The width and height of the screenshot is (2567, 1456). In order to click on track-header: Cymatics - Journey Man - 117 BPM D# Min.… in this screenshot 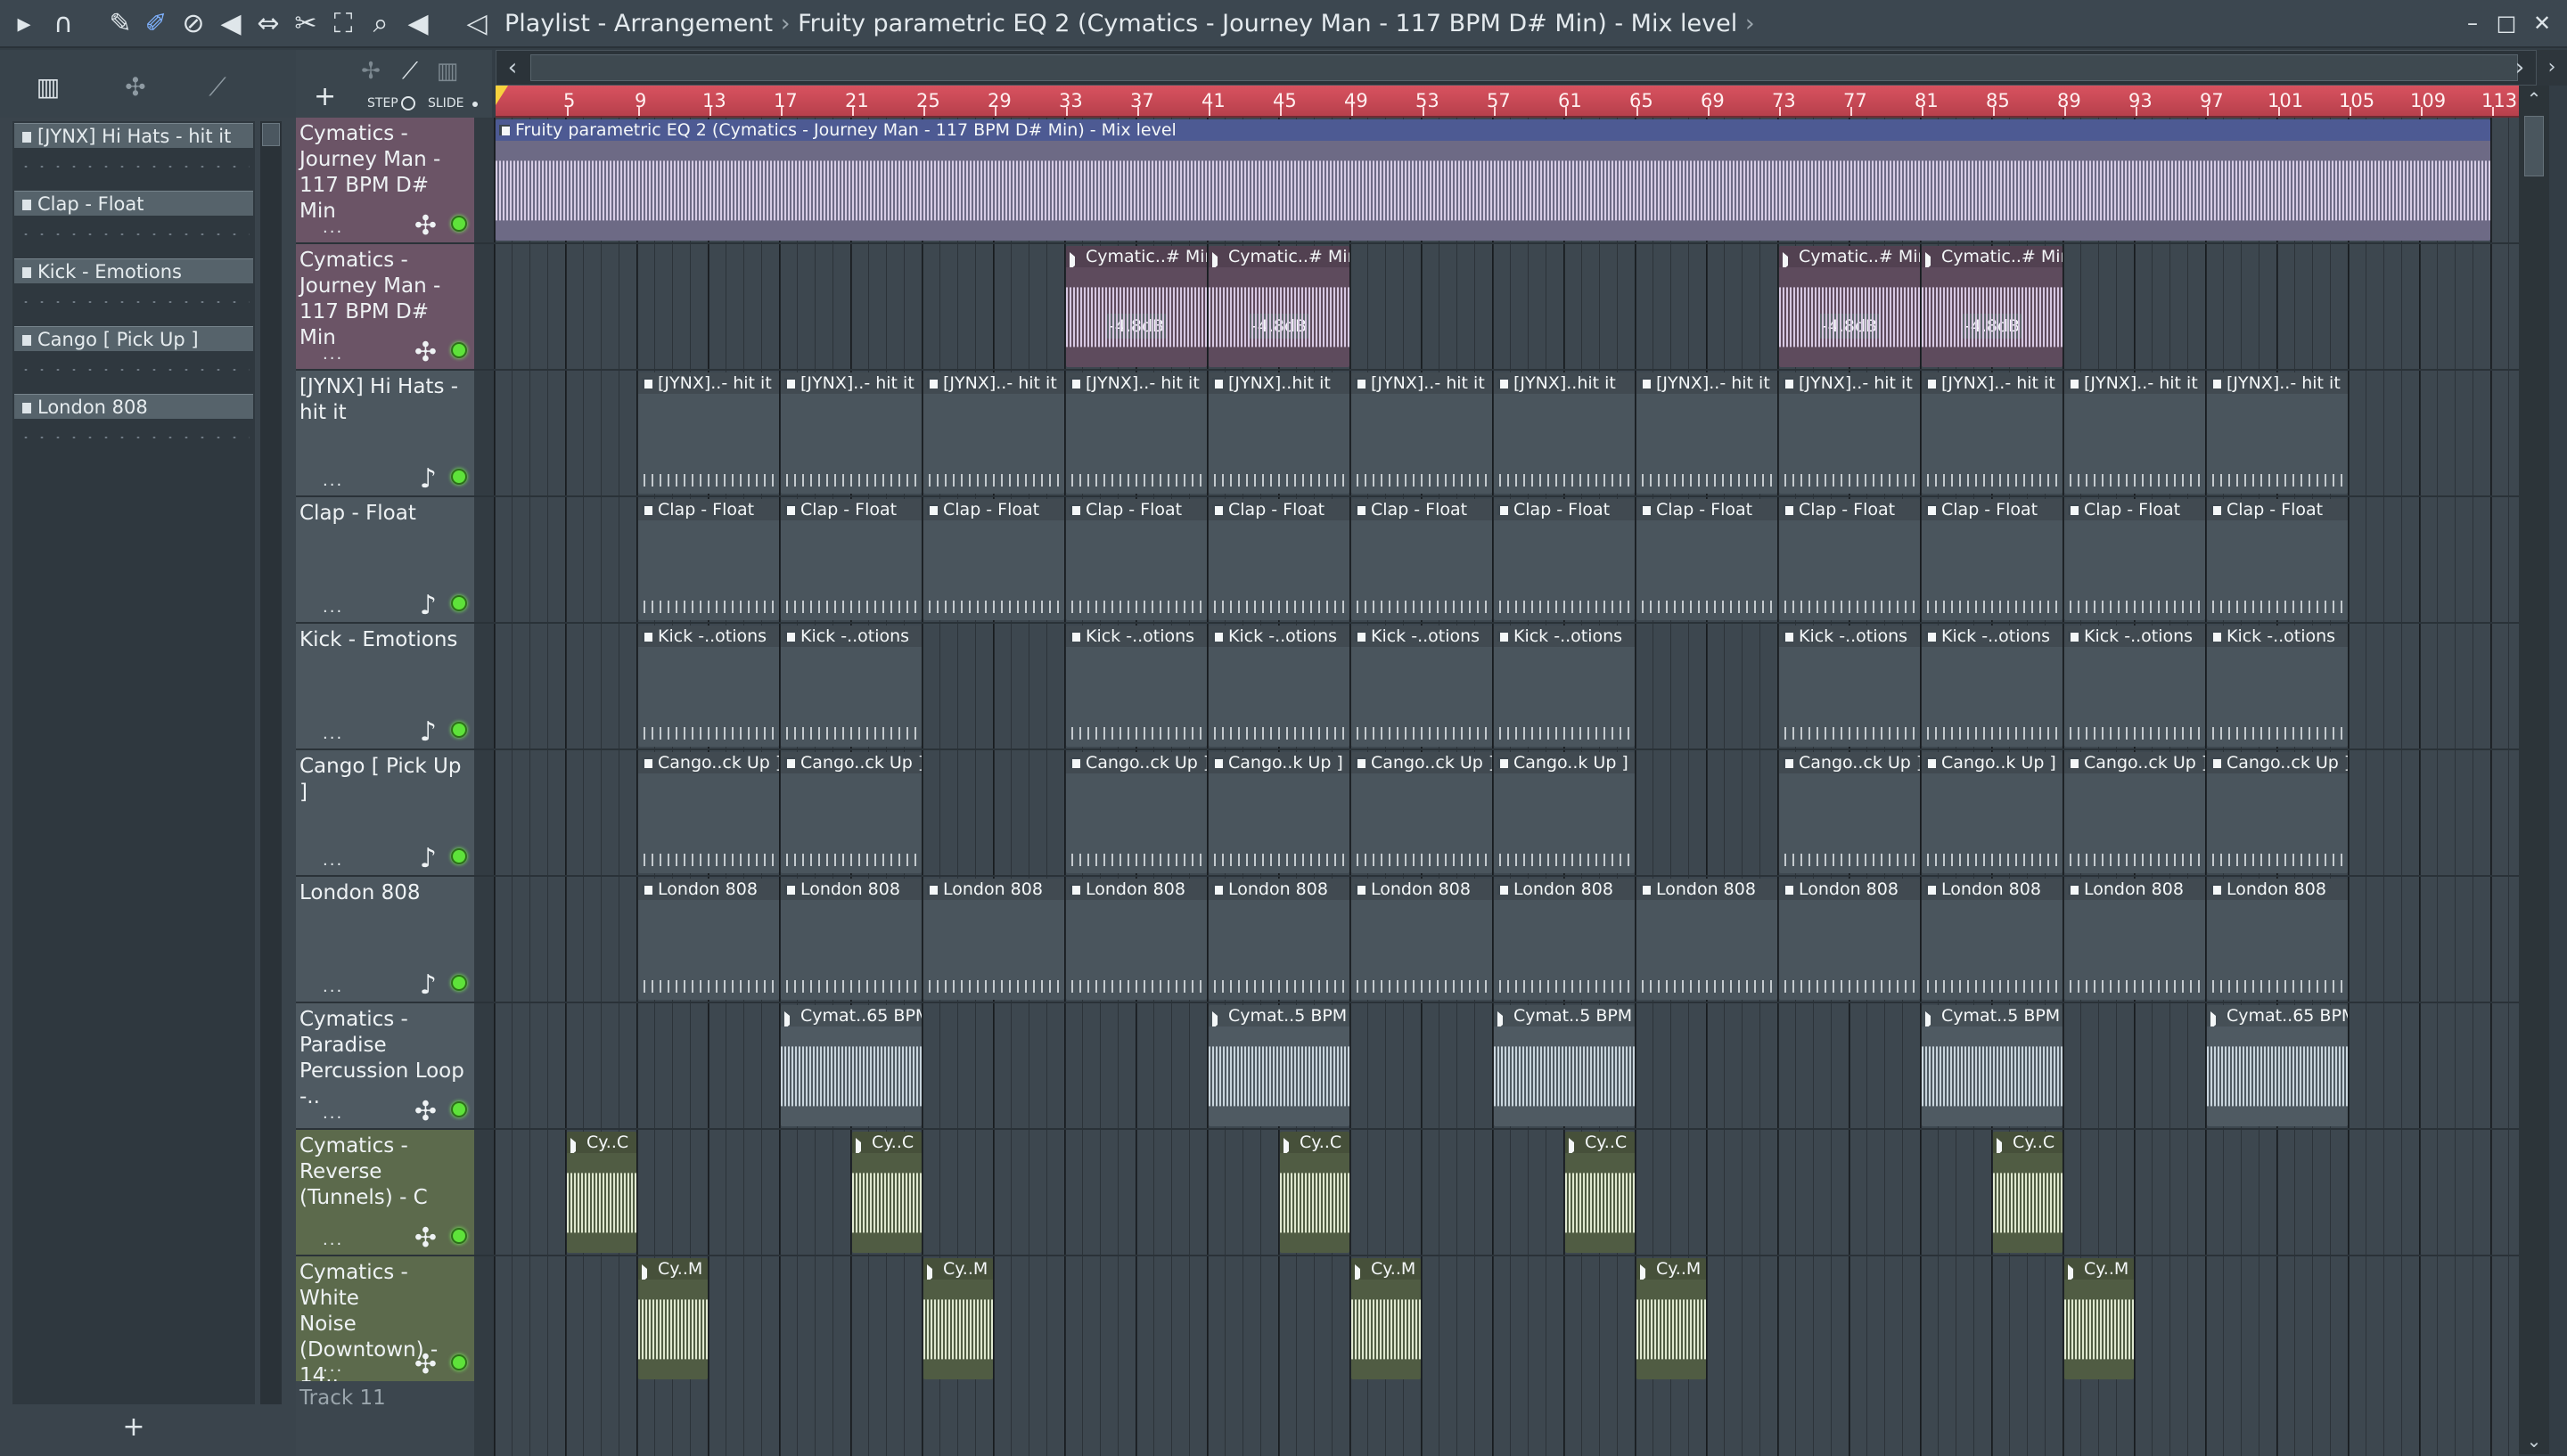, I will do `click(385, 181)`.